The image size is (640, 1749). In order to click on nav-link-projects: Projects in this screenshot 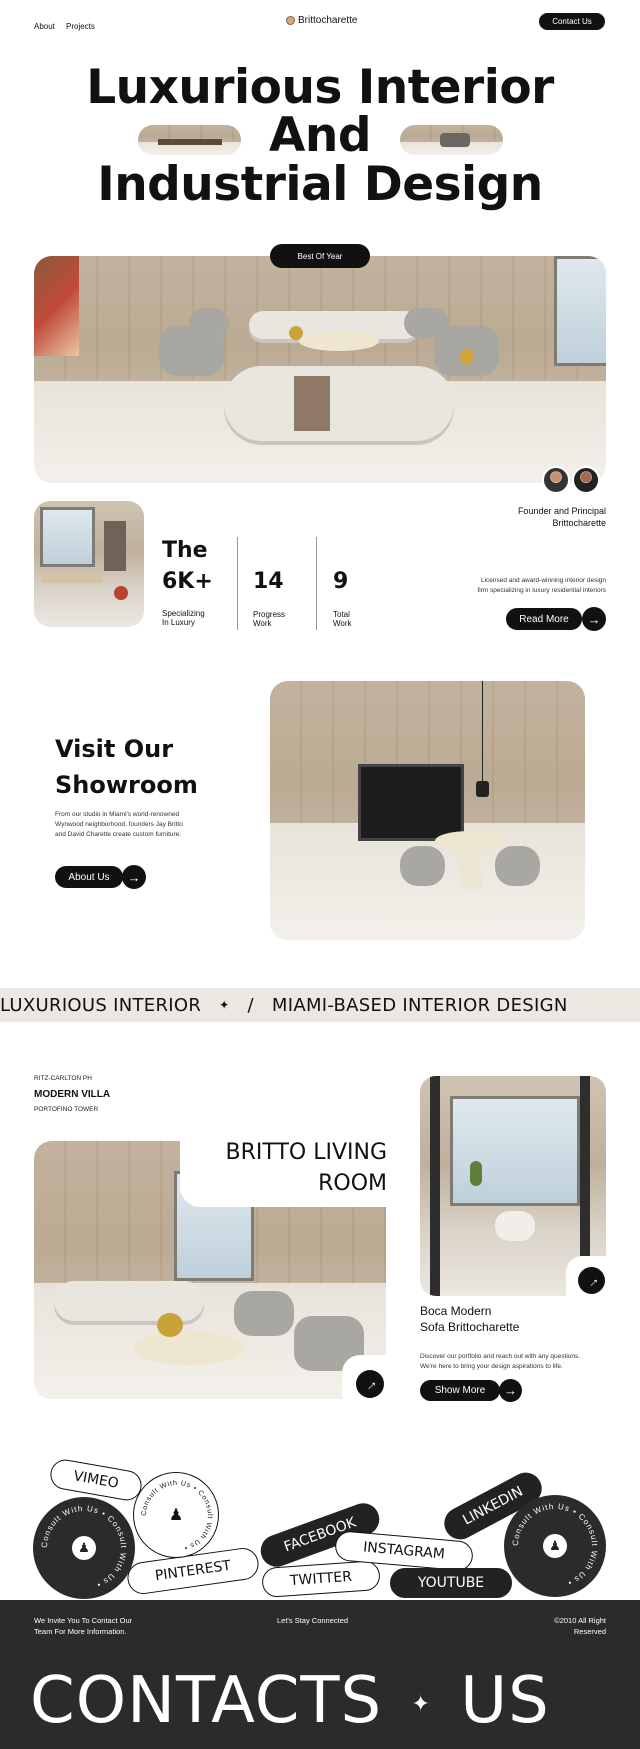, I will do `click(80, 26)`.